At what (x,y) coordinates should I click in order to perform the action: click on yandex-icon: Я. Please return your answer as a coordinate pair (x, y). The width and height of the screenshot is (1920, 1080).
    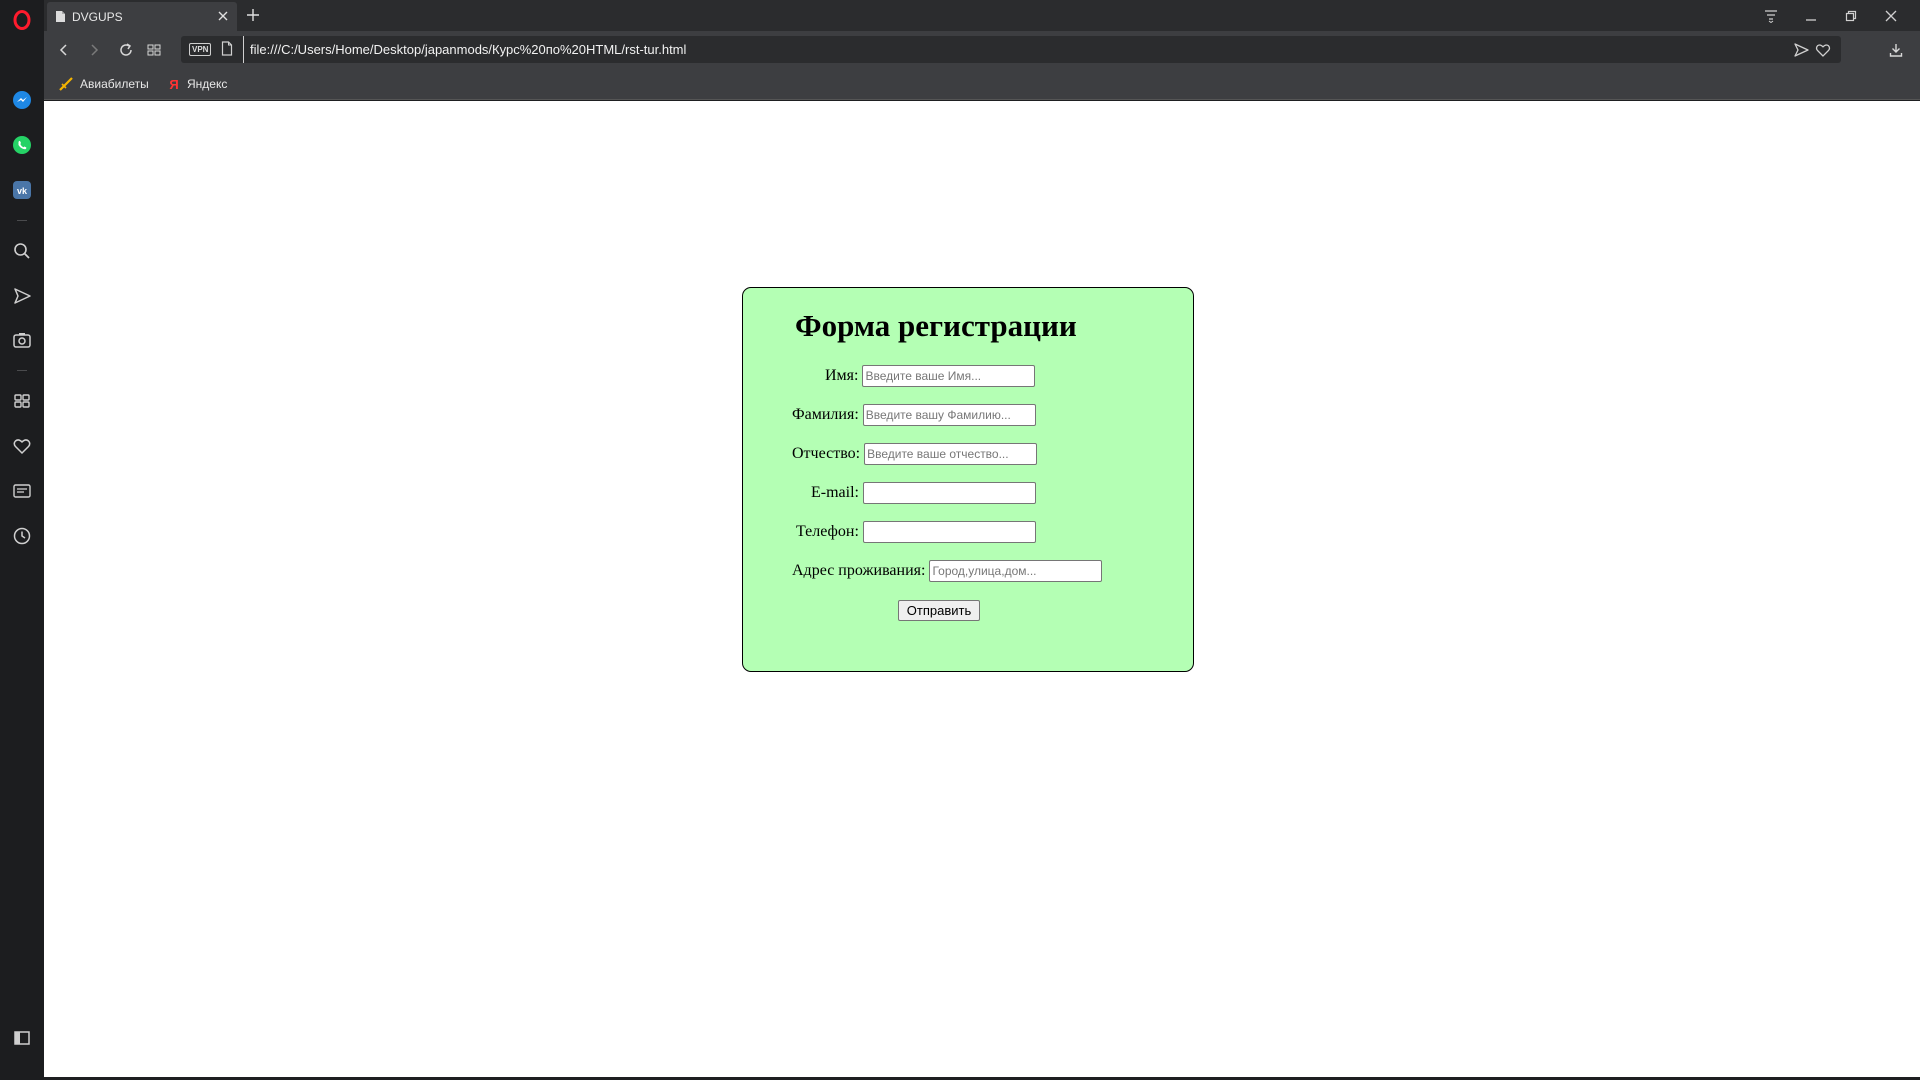
    Looking at the image, I should click on (174, 84).